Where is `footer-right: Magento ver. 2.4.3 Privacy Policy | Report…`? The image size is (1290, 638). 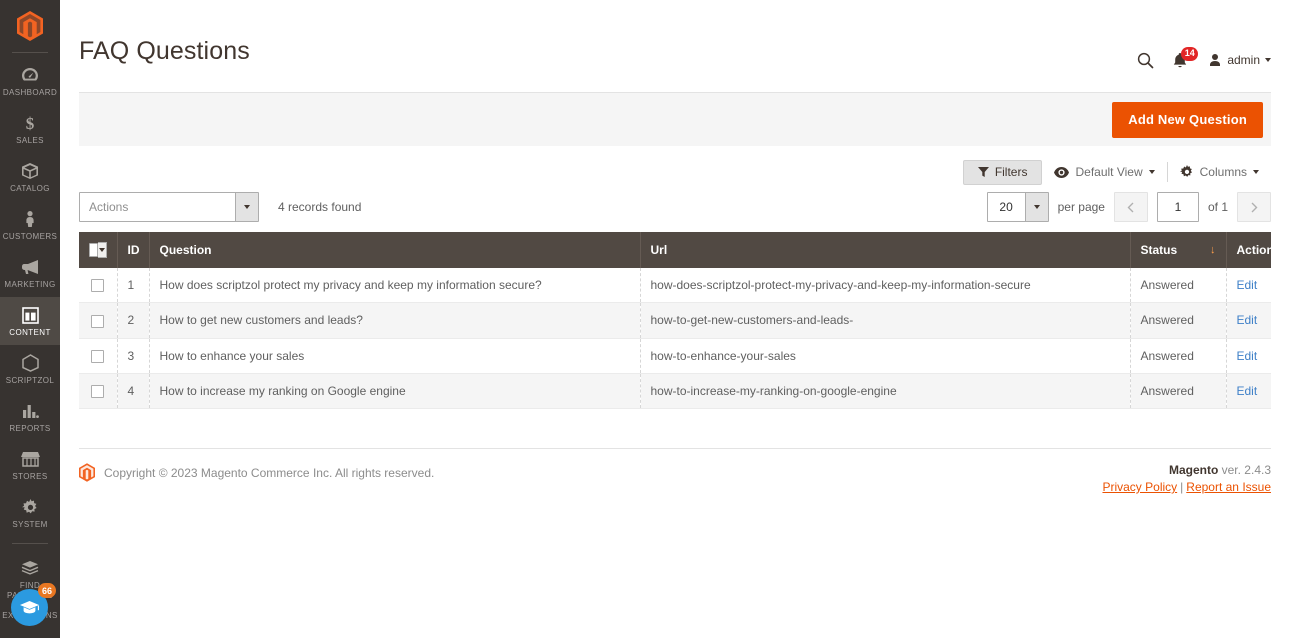 footer-right: Magento ver. 2.4.3 Privacy Policy | Report… is located at coordinates (1186, 478).